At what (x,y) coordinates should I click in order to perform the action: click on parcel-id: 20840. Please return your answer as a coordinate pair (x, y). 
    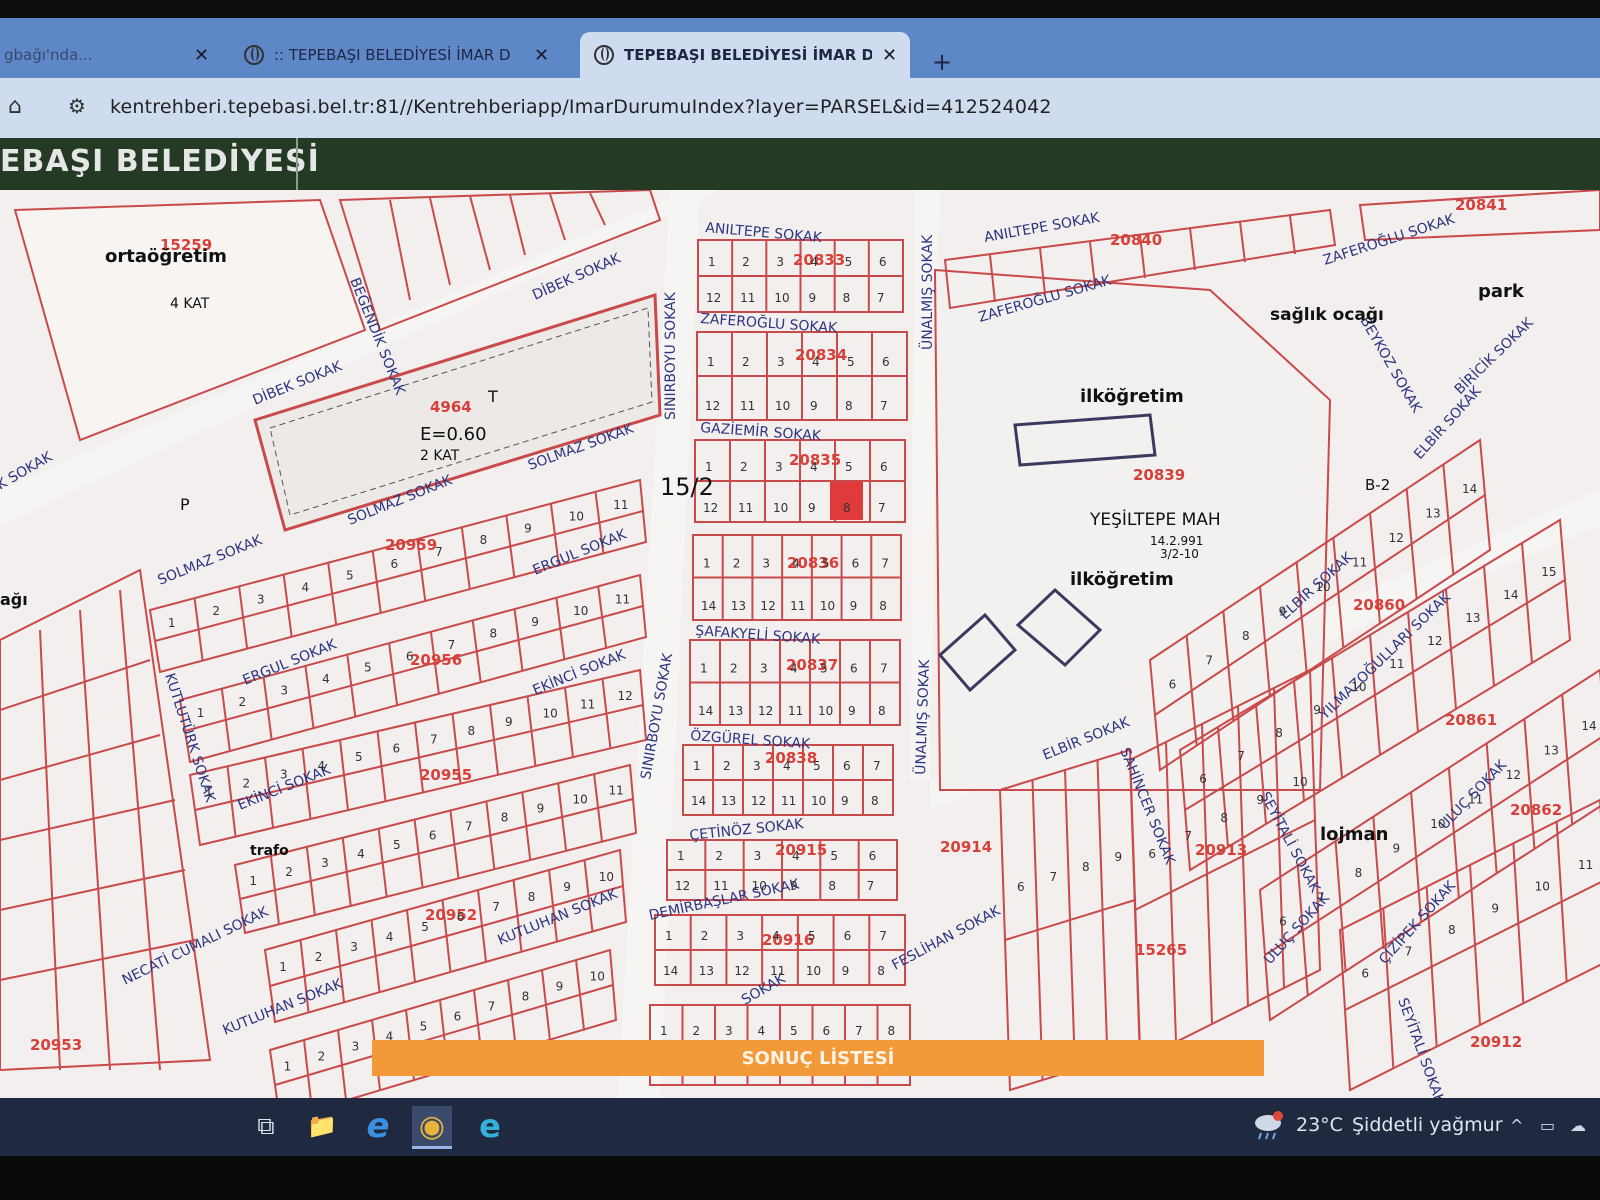
    Looking at the image, I should click on (1136, 240).